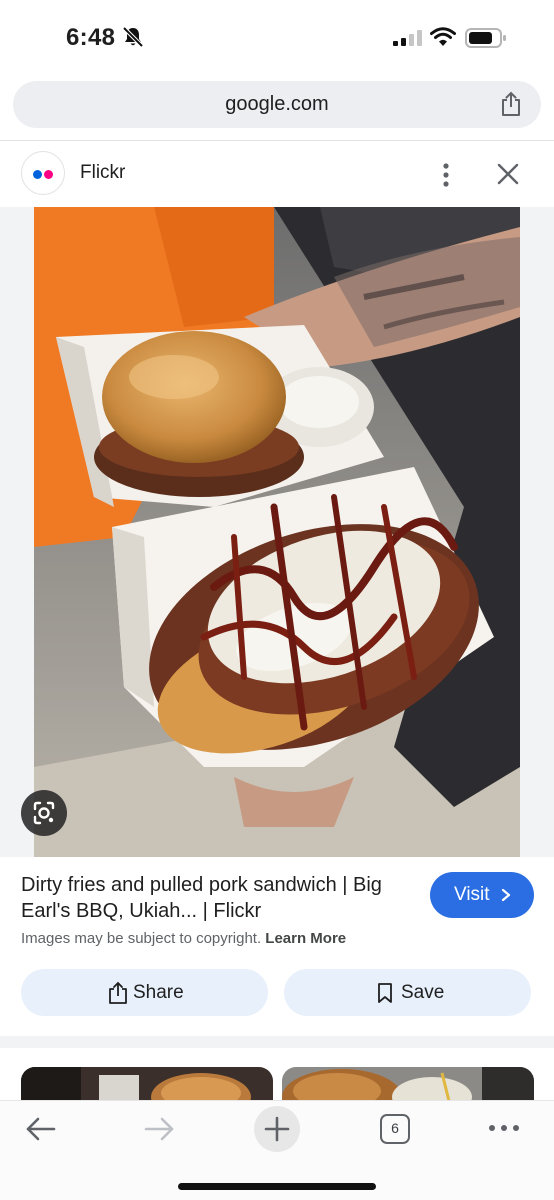 Image resolution: width=554 pixels, height=1200 pixels. I want to click on status-bar: 6:48, so click(277, 37).